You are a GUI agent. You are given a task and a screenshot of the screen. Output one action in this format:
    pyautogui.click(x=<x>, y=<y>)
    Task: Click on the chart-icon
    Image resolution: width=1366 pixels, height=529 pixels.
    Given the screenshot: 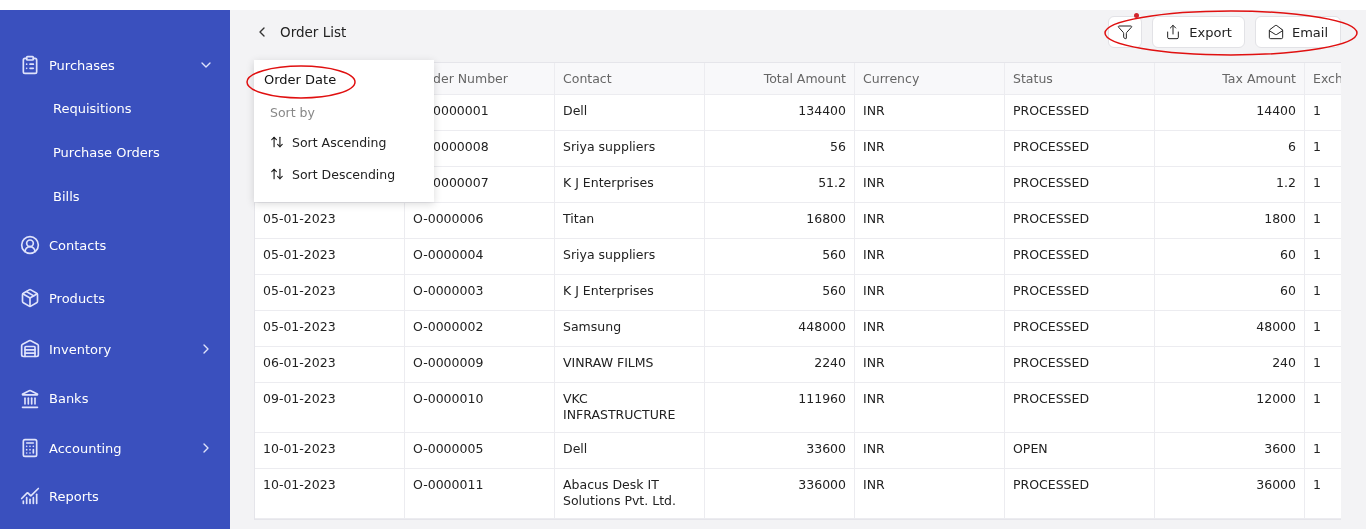 What is the action you would take?
    pyautogui.click(x=30, y=496)
    